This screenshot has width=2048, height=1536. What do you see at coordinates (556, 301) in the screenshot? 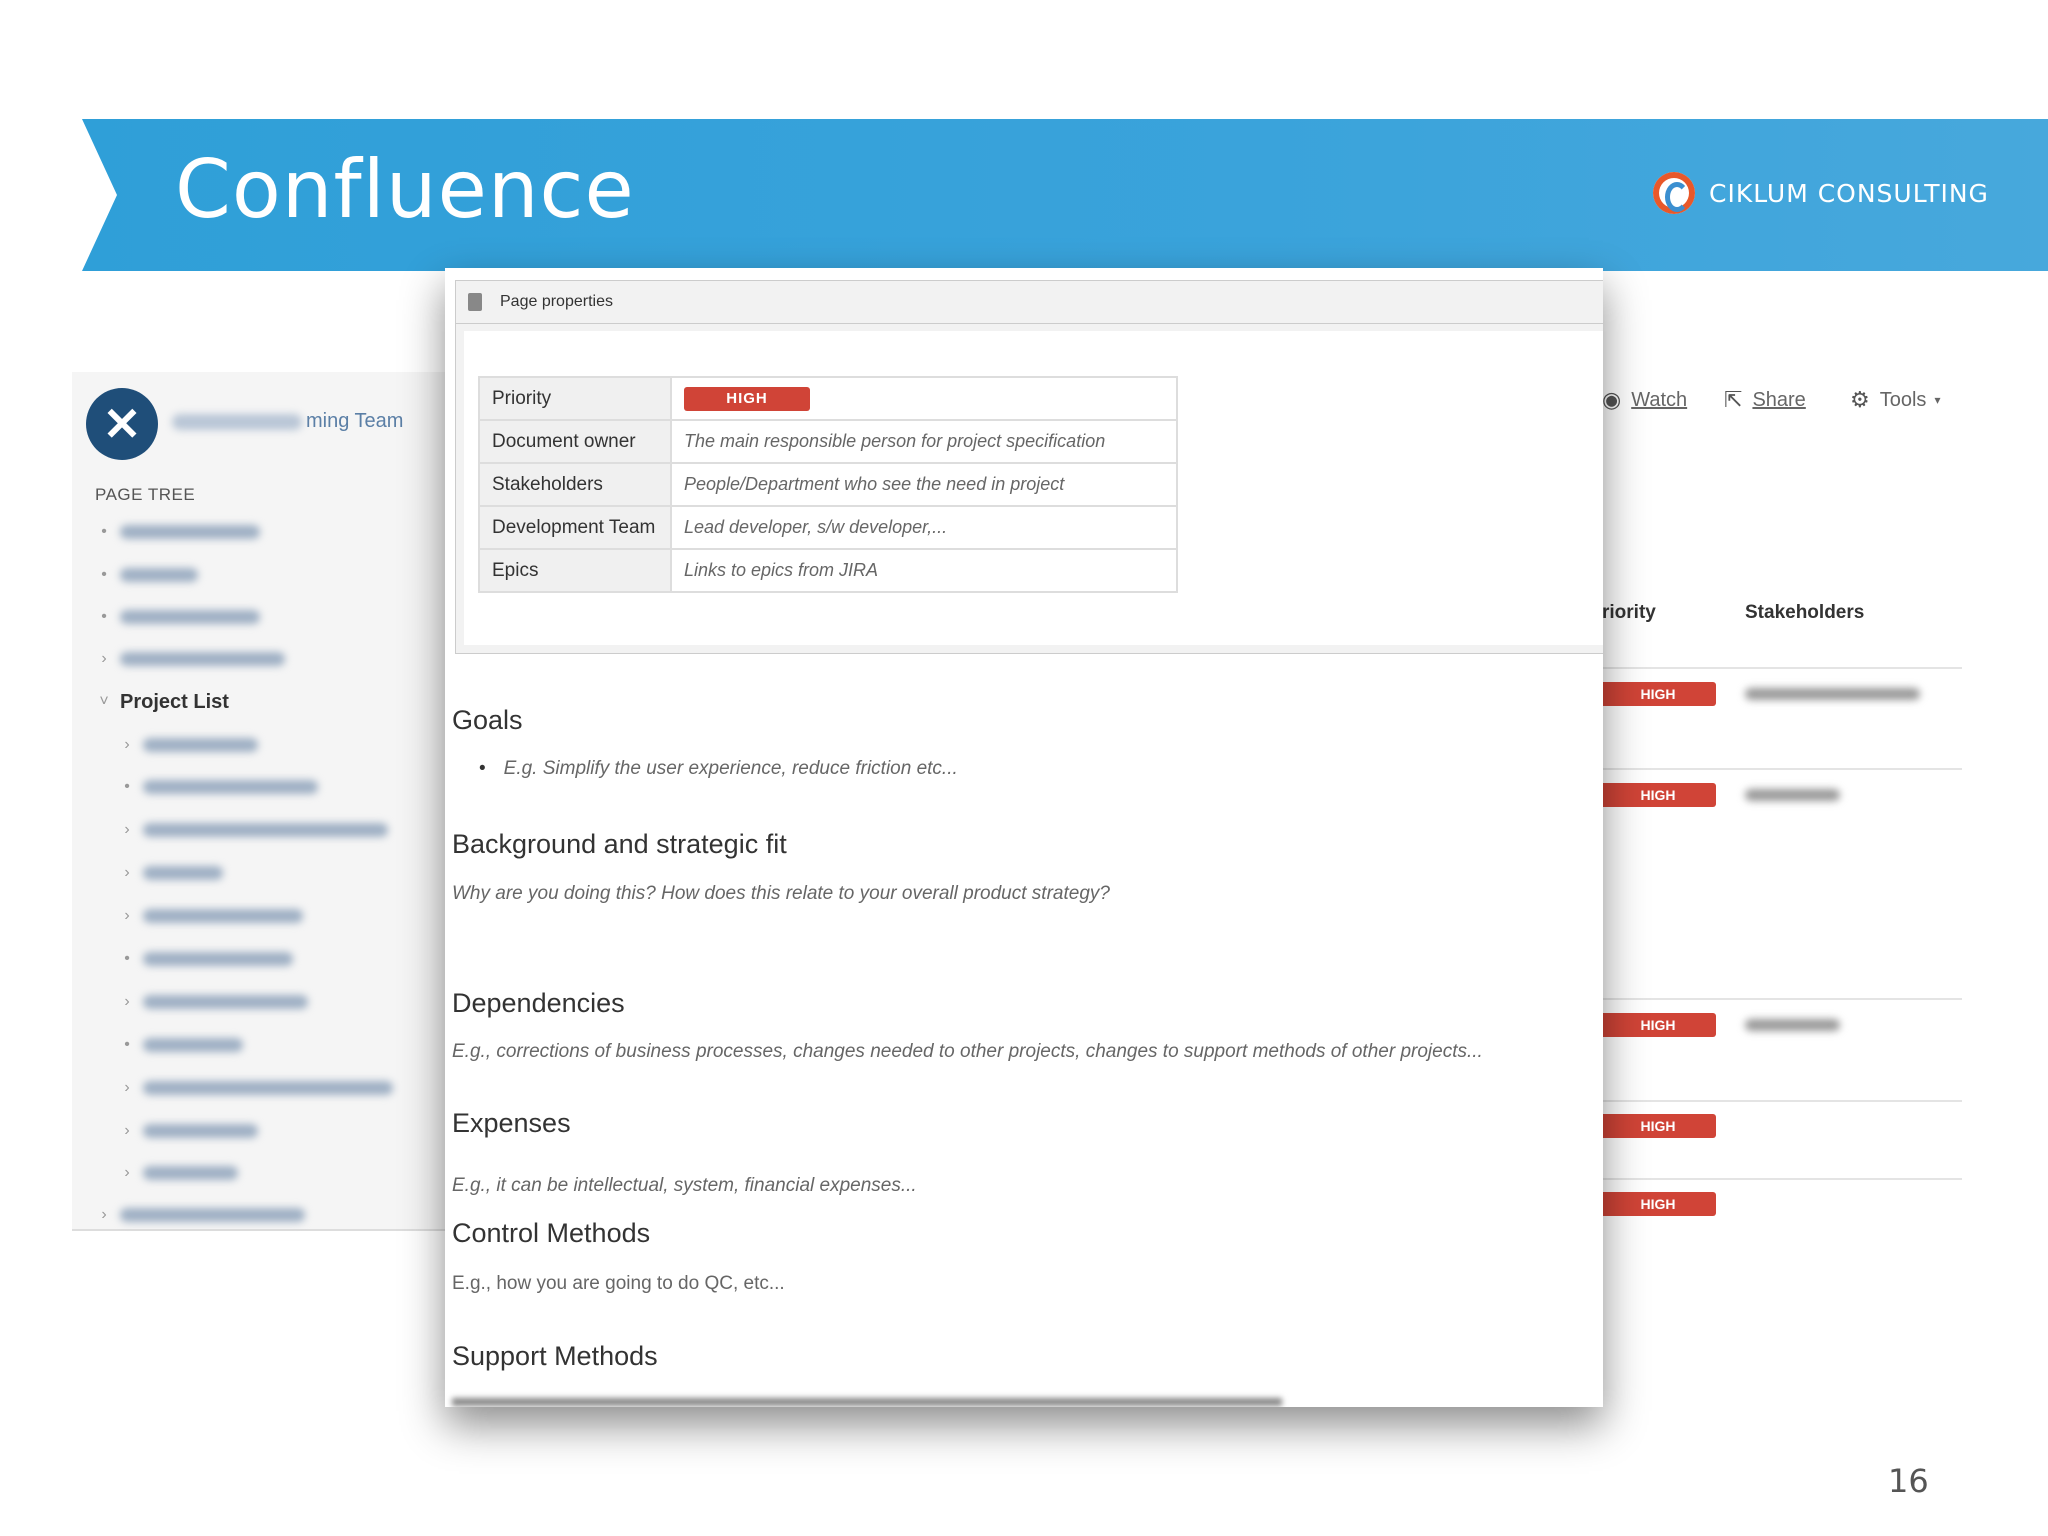
I see `page-properties-title: Page properties` at bounding box center [556, 301].